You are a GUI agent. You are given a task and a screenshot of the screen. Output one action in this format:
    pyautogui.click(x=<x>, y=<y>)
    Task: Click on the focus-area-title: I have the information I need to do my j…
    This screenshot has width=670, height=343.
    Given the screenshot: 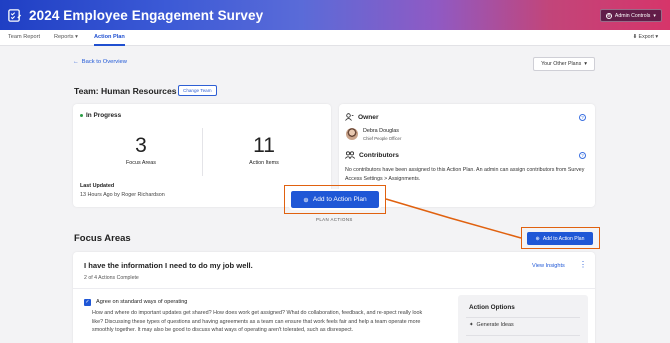 What is the action you would take?
    pyautogui.click(x=168, y=265)
    